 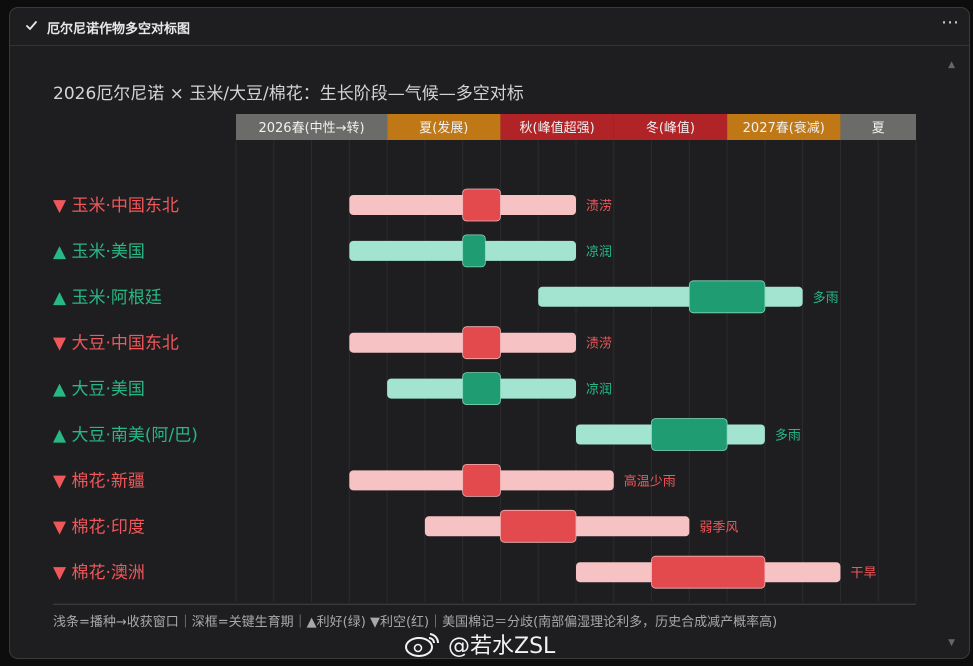 I want to click on title-bar: 厄尔尼诺作物多空对标图 ⋯, so click(x=489, y=27).